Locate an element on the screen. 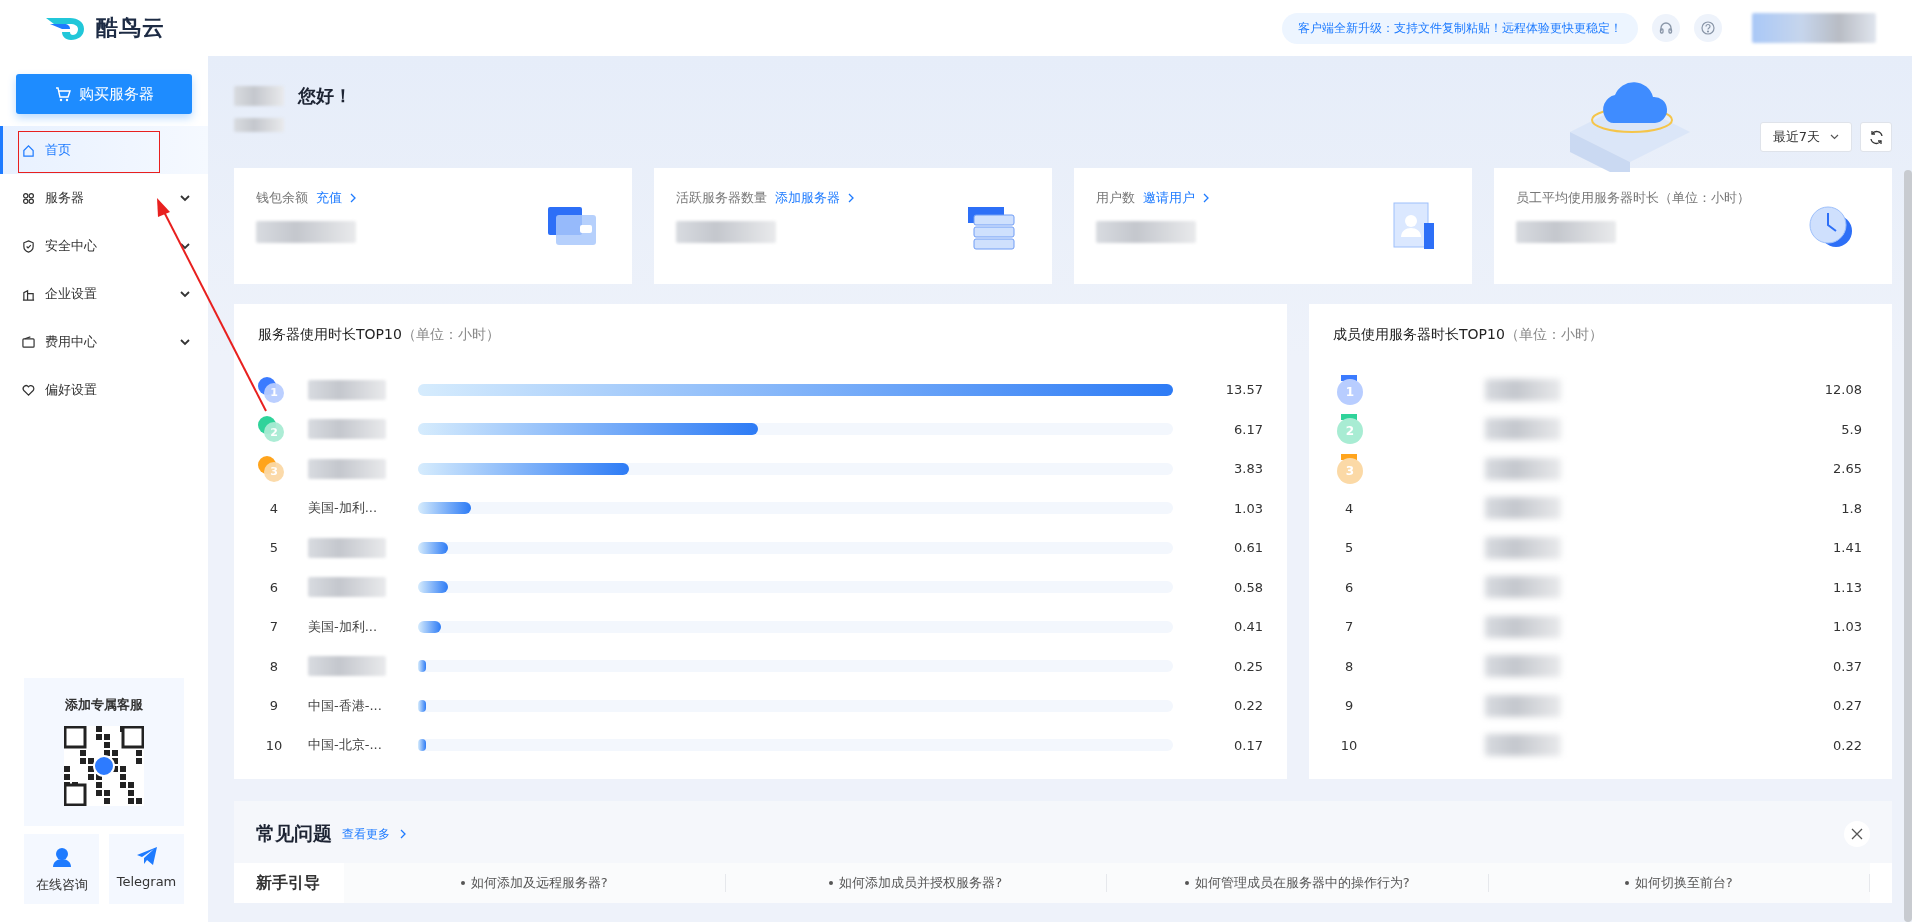 This screenshot has height=922, width=1912. stat-label: 活跃服务器数量 is located at coordinates (721, 198).